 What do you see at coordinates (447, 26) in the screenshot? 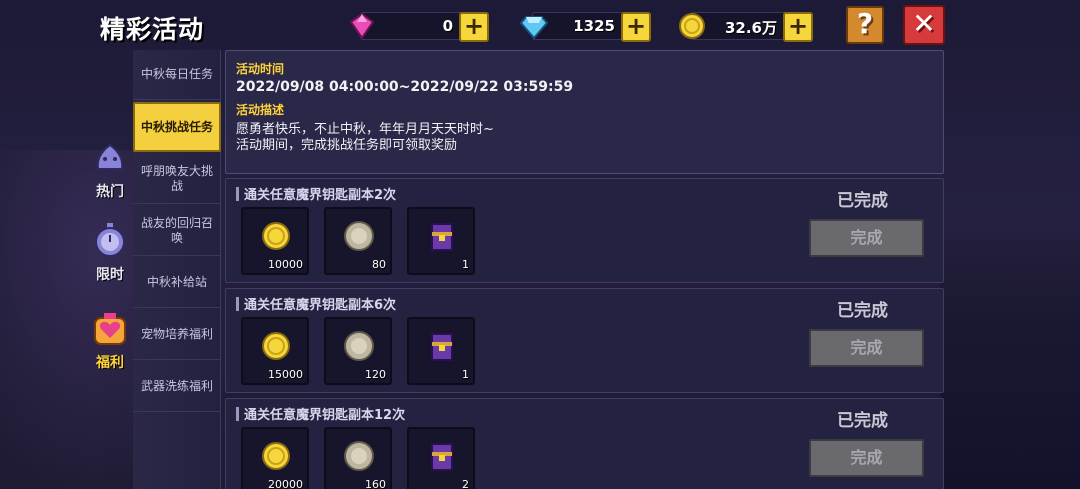
I see `gem-value: 0` at bounding box center [447, 26].